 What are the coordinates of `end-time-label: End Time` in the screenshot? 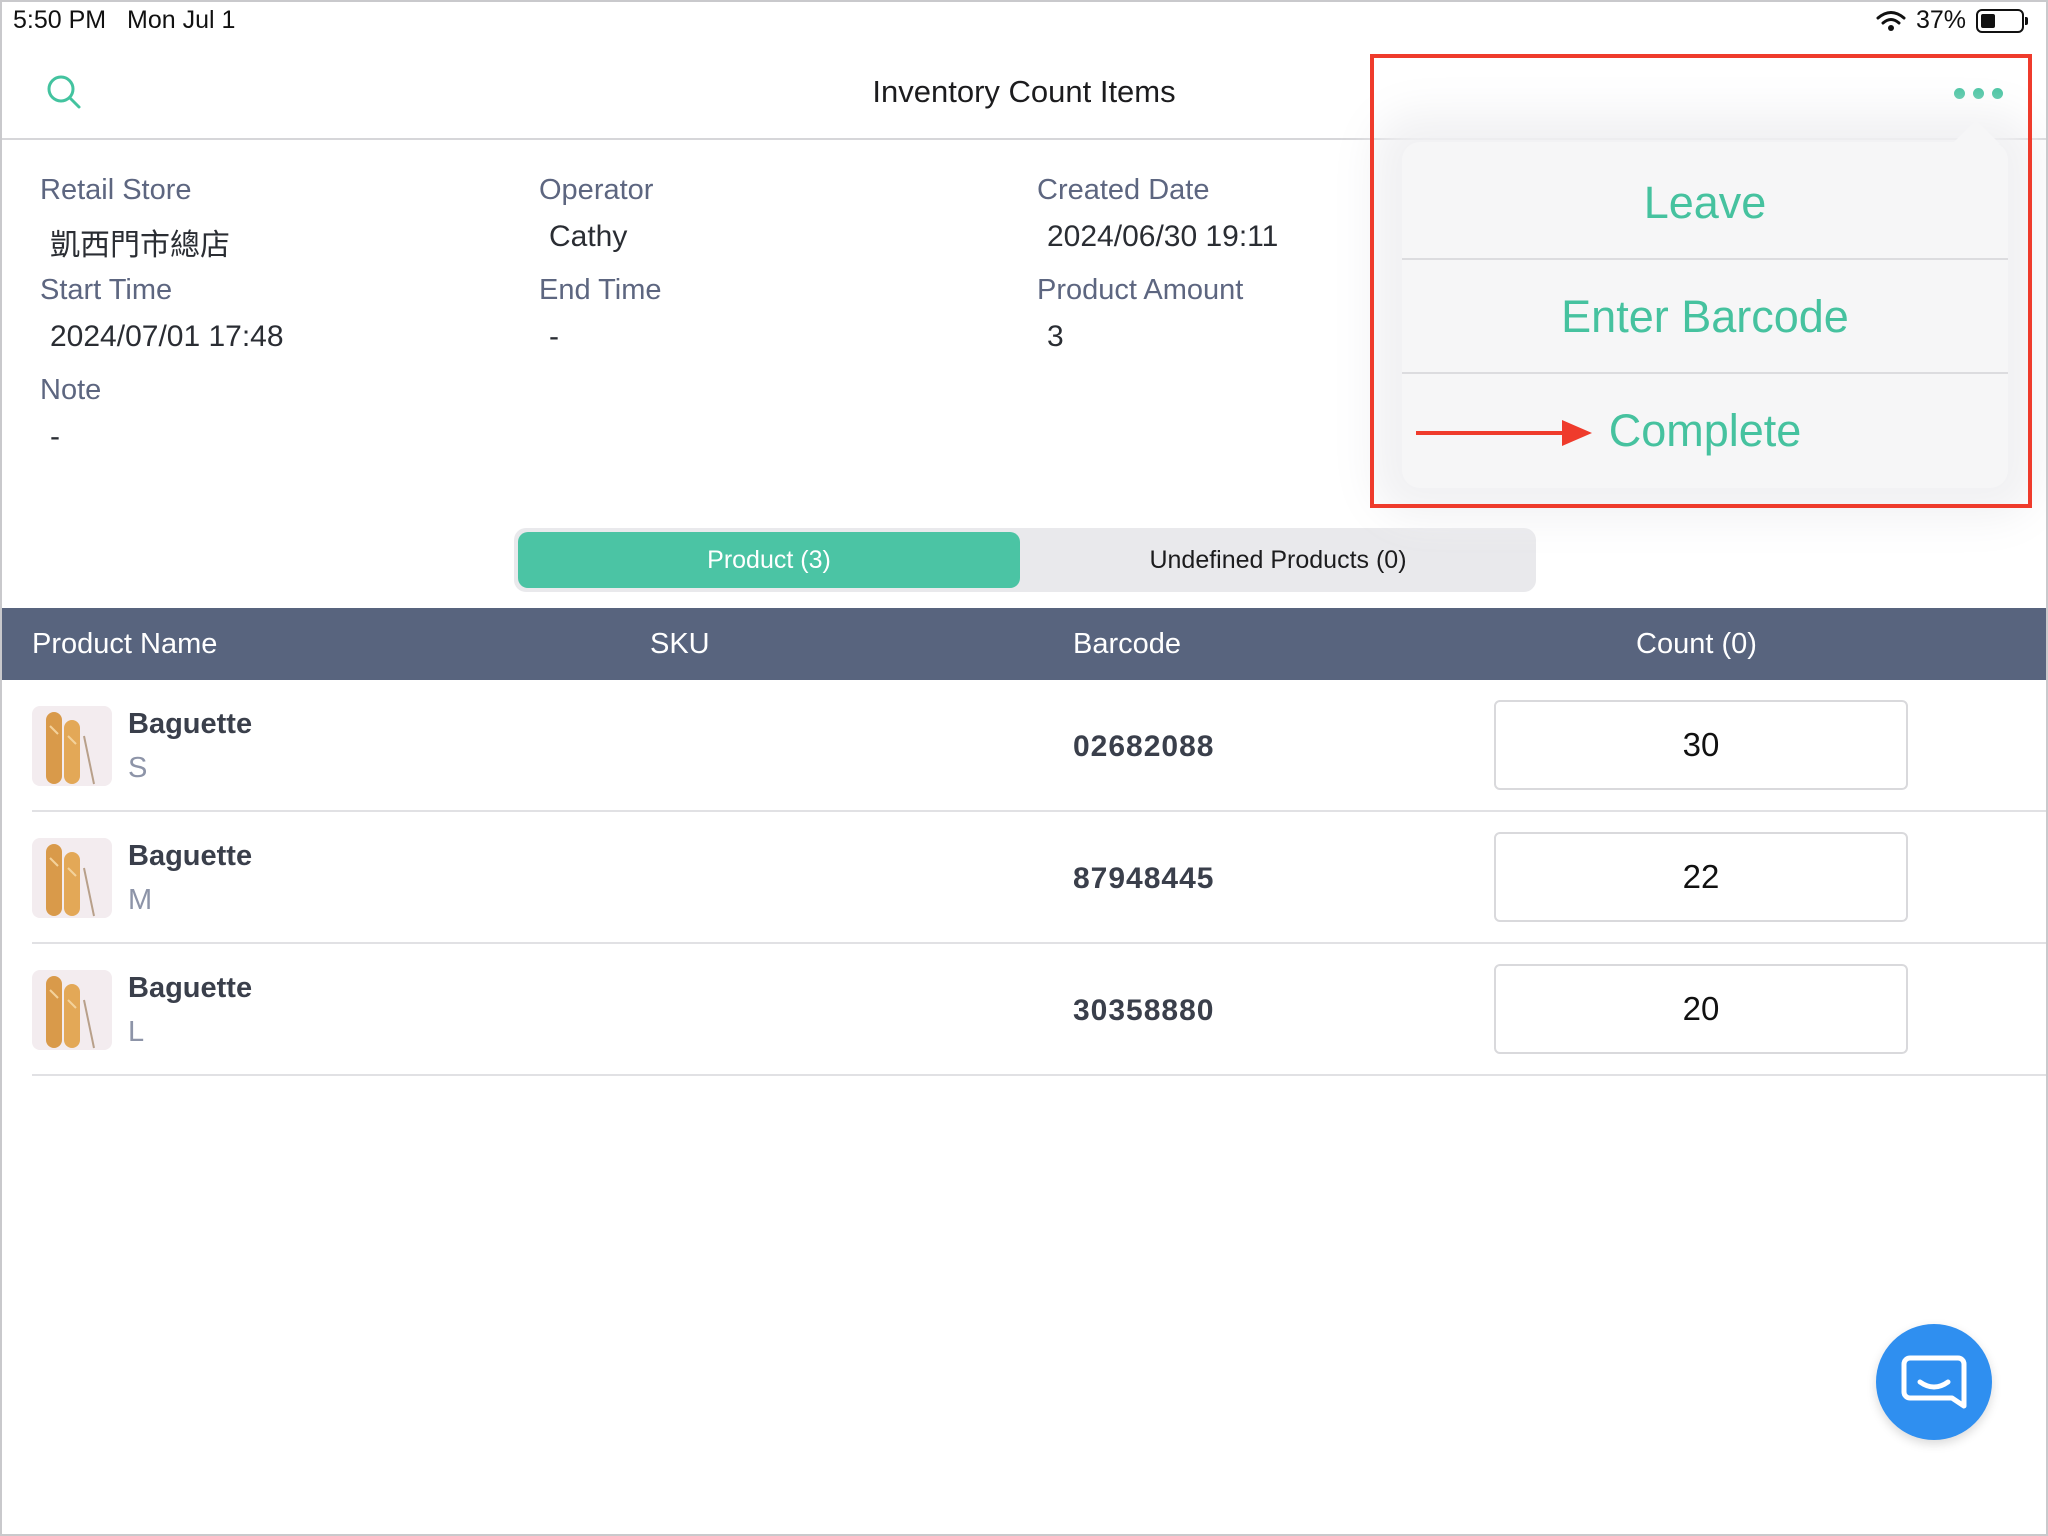 It's located at (600, 290).